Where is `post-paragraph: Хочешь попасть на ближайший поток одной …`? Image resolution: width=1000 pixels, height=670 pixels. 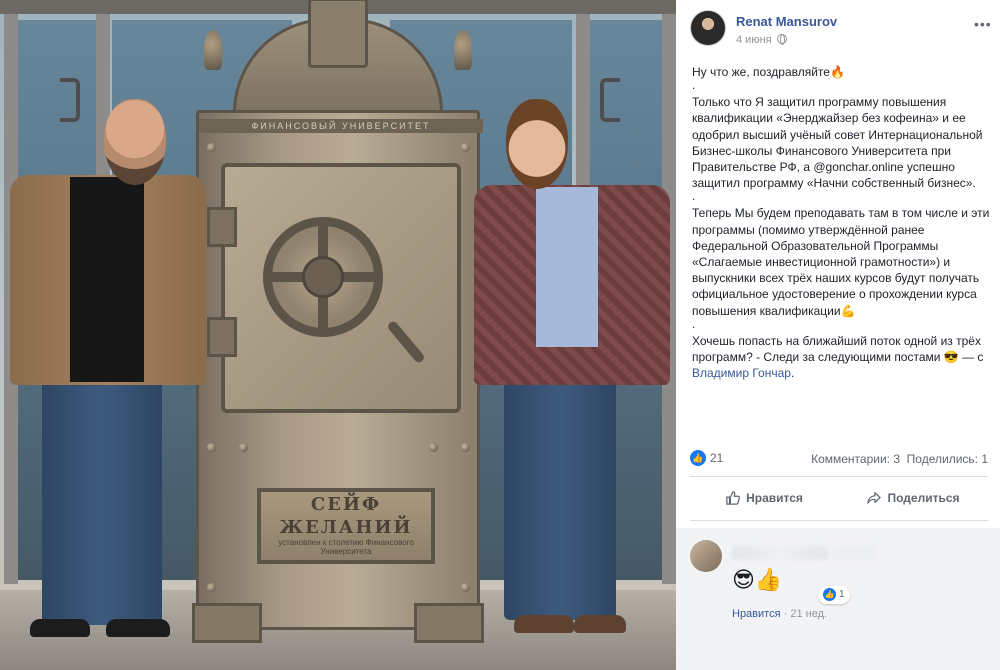 post-paragraph: Хочешь попасть на ближайший поток одной … is located at coordinates (841, 357).